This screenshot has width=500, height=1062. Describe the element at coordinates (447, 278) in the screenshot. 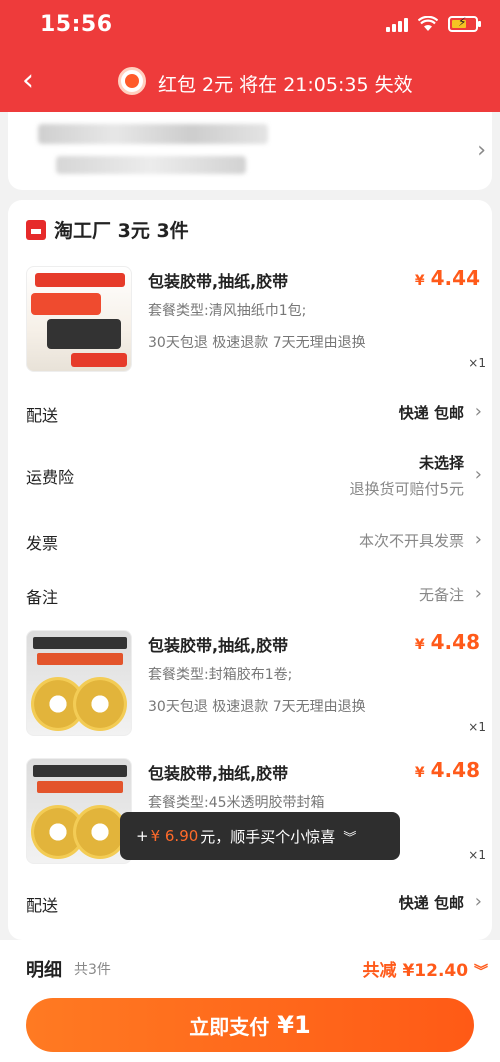

I see `item-price: ¥4.44` at that location.